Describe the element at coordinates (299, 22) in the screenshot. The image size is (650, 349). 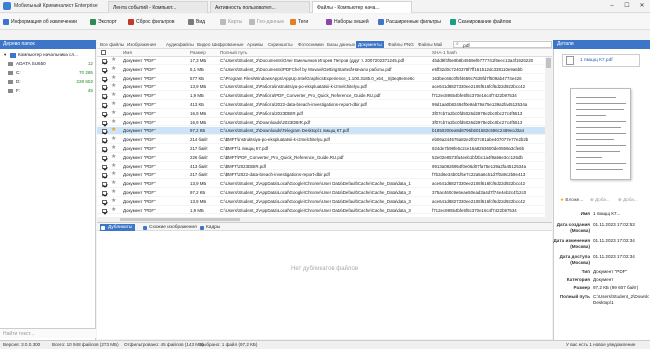
I see `tags-button: Теги` at that location.